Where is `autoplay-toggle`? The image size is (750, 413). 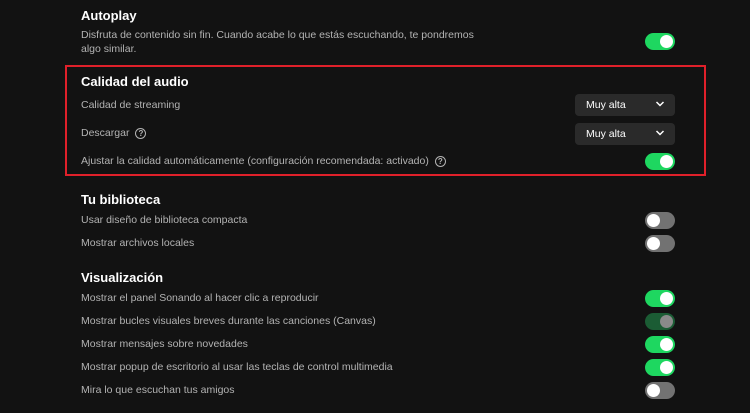
autoplay-toggle is located at coordinates (660, 41).